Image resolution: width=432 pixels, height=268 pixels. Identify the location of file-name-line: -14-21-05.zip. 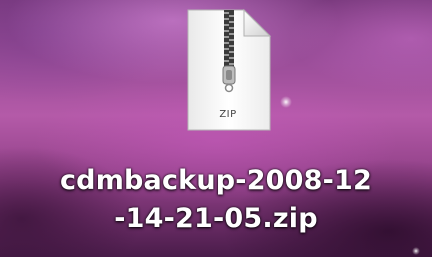
(216, 218).